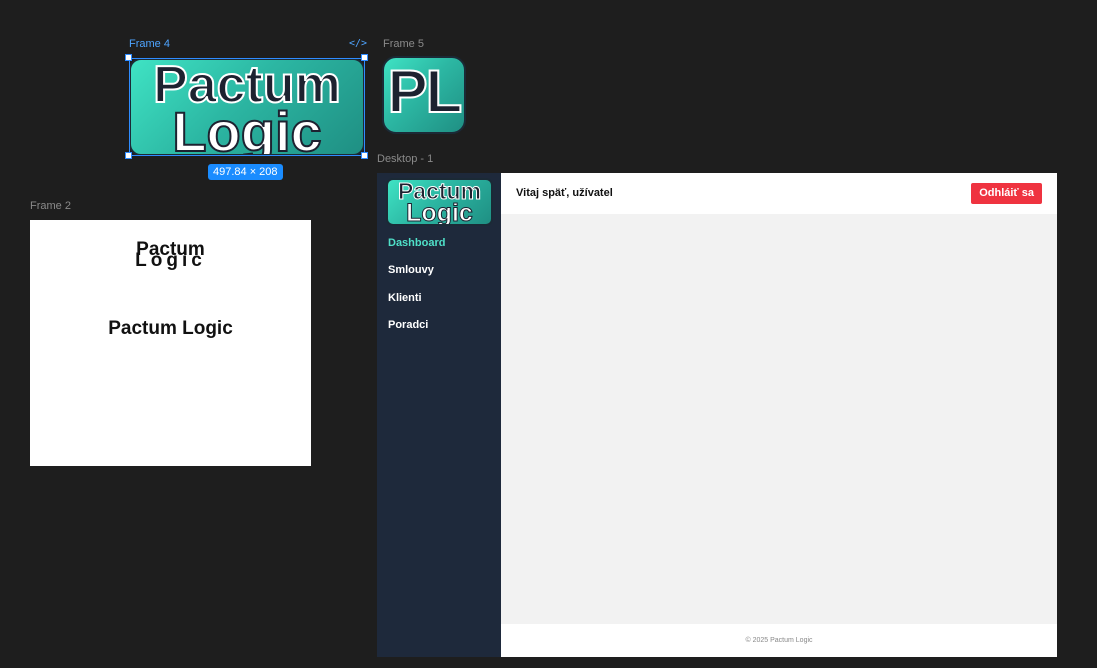 The height and width of the screenshot is (668, 1097). What do you see at coordinates (779, 193) in the screenshot?
I see `top-bar: Vitaj späť, užívatel Odhláiť sa` at bounding box center [779, 193].